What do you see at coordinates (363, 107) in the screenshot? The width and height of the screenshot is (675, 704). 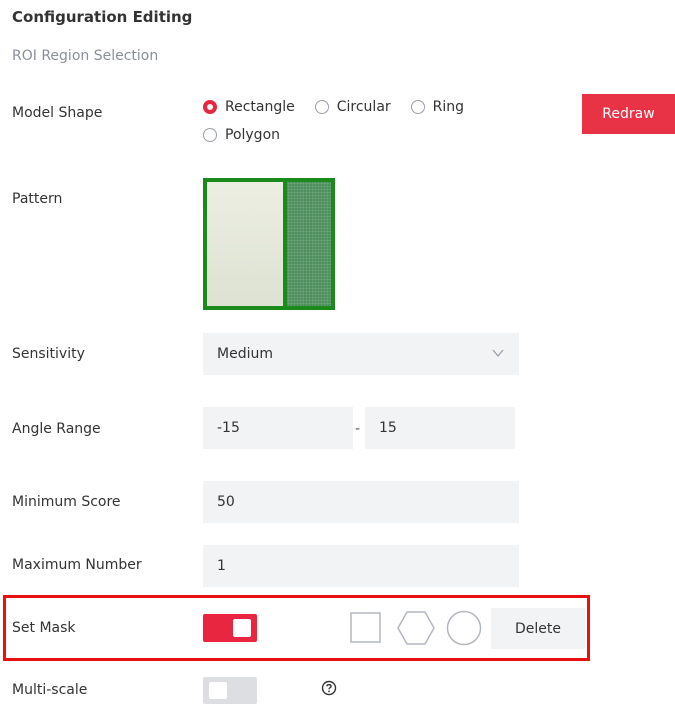 I see `radio-label: Circular` at bounding box center [363, 107].